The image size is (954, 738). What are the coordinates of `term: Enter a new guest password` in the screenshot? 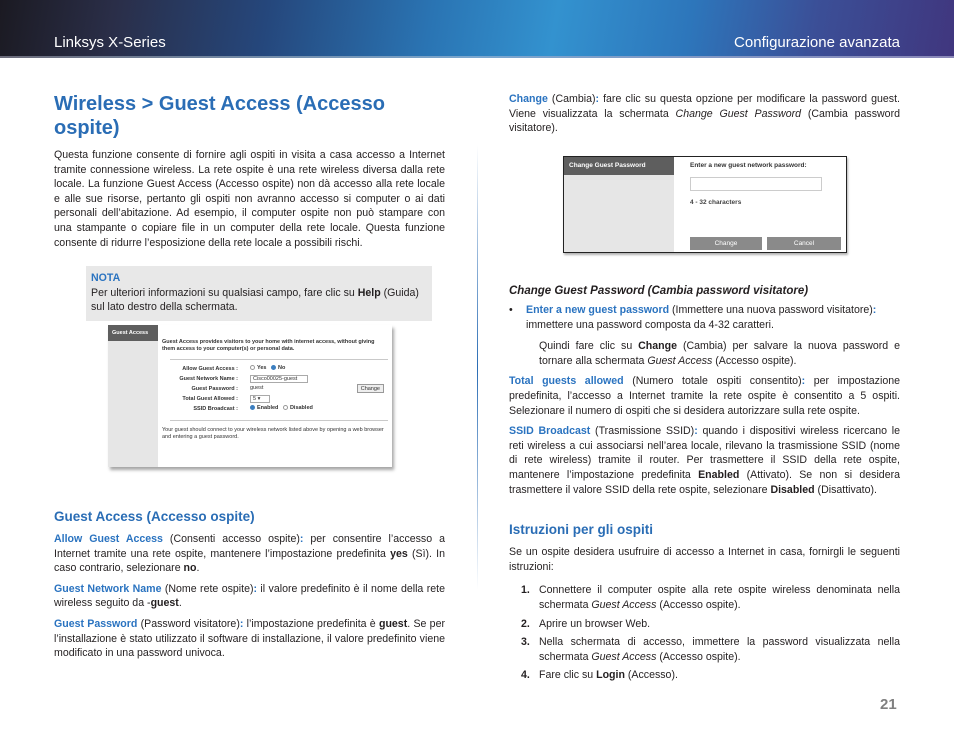 It's located at (598, 310).